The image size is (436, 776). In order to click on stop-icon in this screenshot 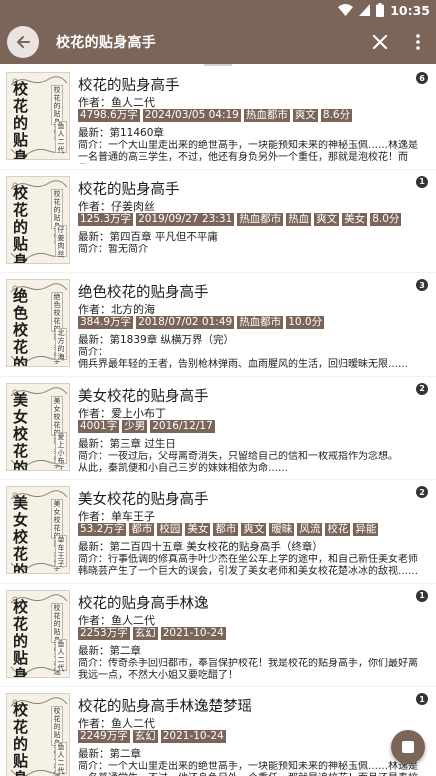, I will do `click(408, 747)`.